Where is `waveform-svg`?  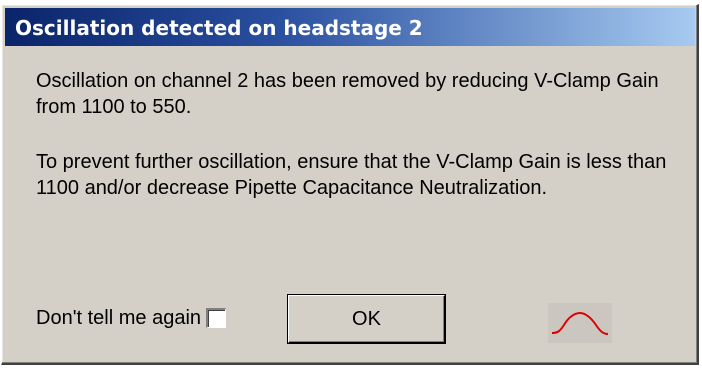
waveform-svg is located at coordinates (580, 323).